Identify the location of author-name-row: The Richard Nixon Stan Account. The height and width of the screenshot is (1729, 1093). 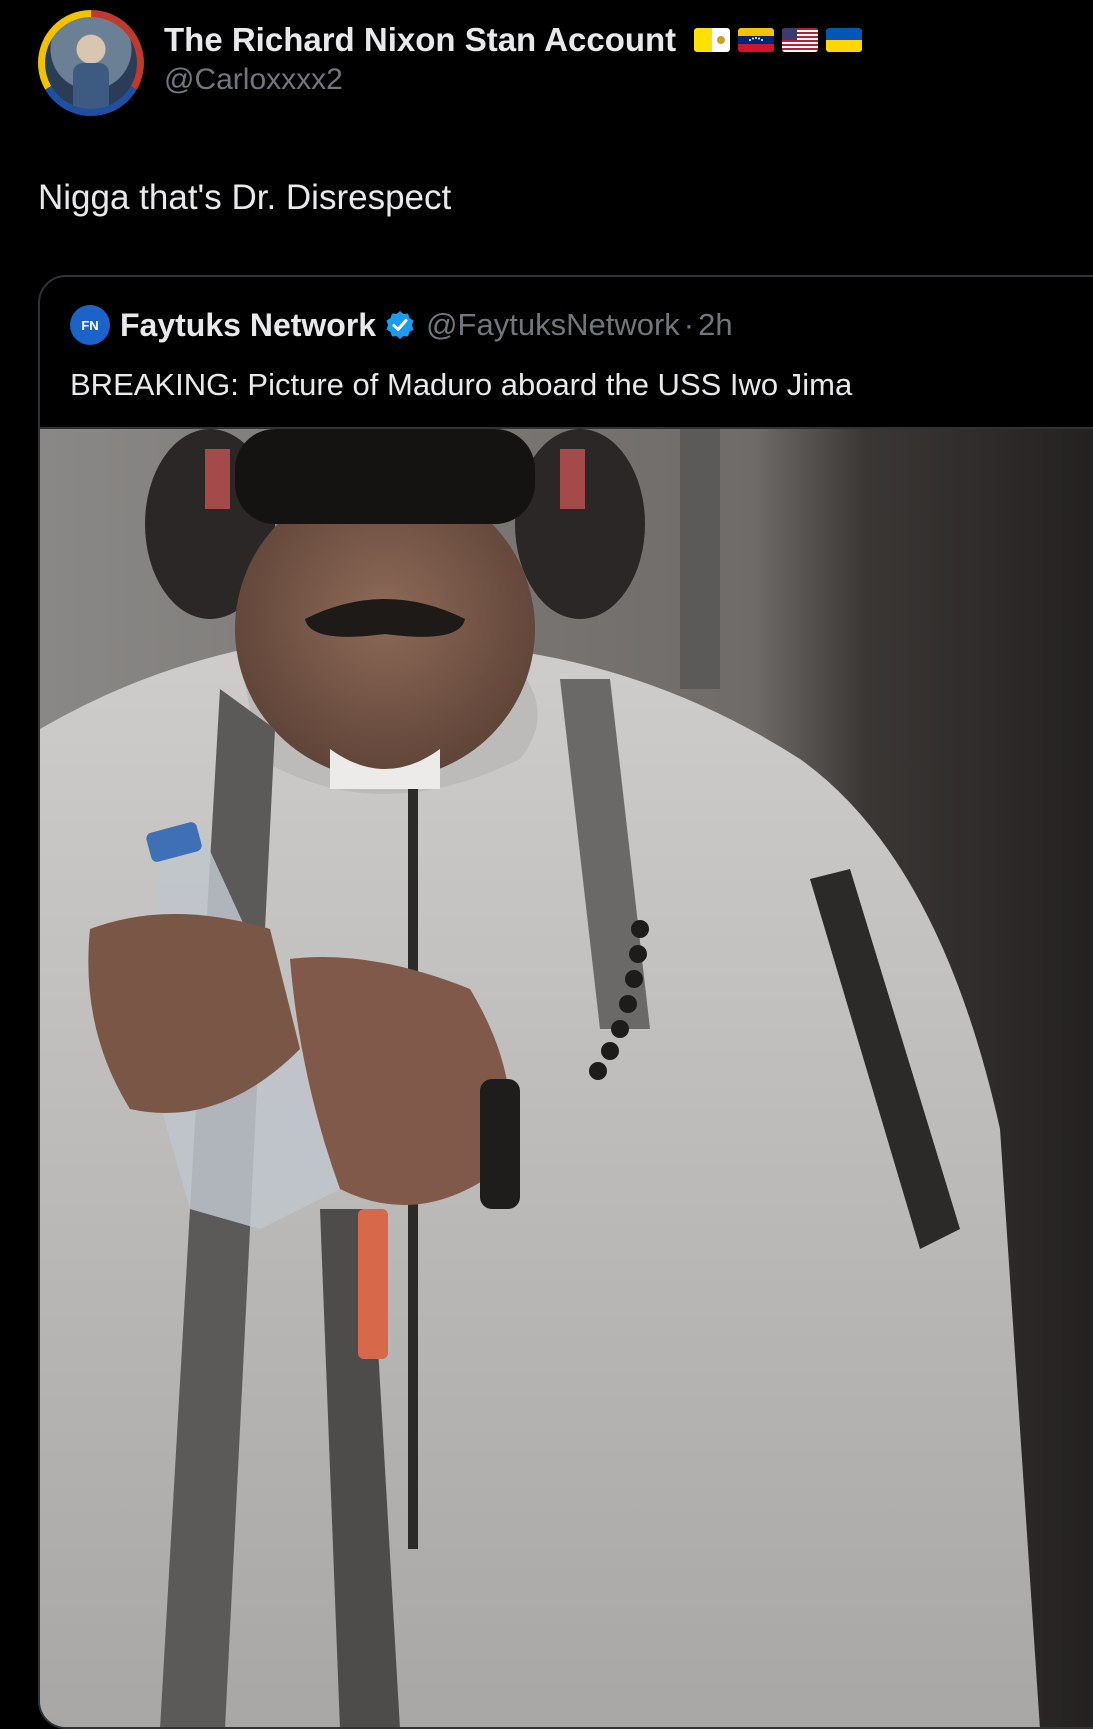
(513, 40).